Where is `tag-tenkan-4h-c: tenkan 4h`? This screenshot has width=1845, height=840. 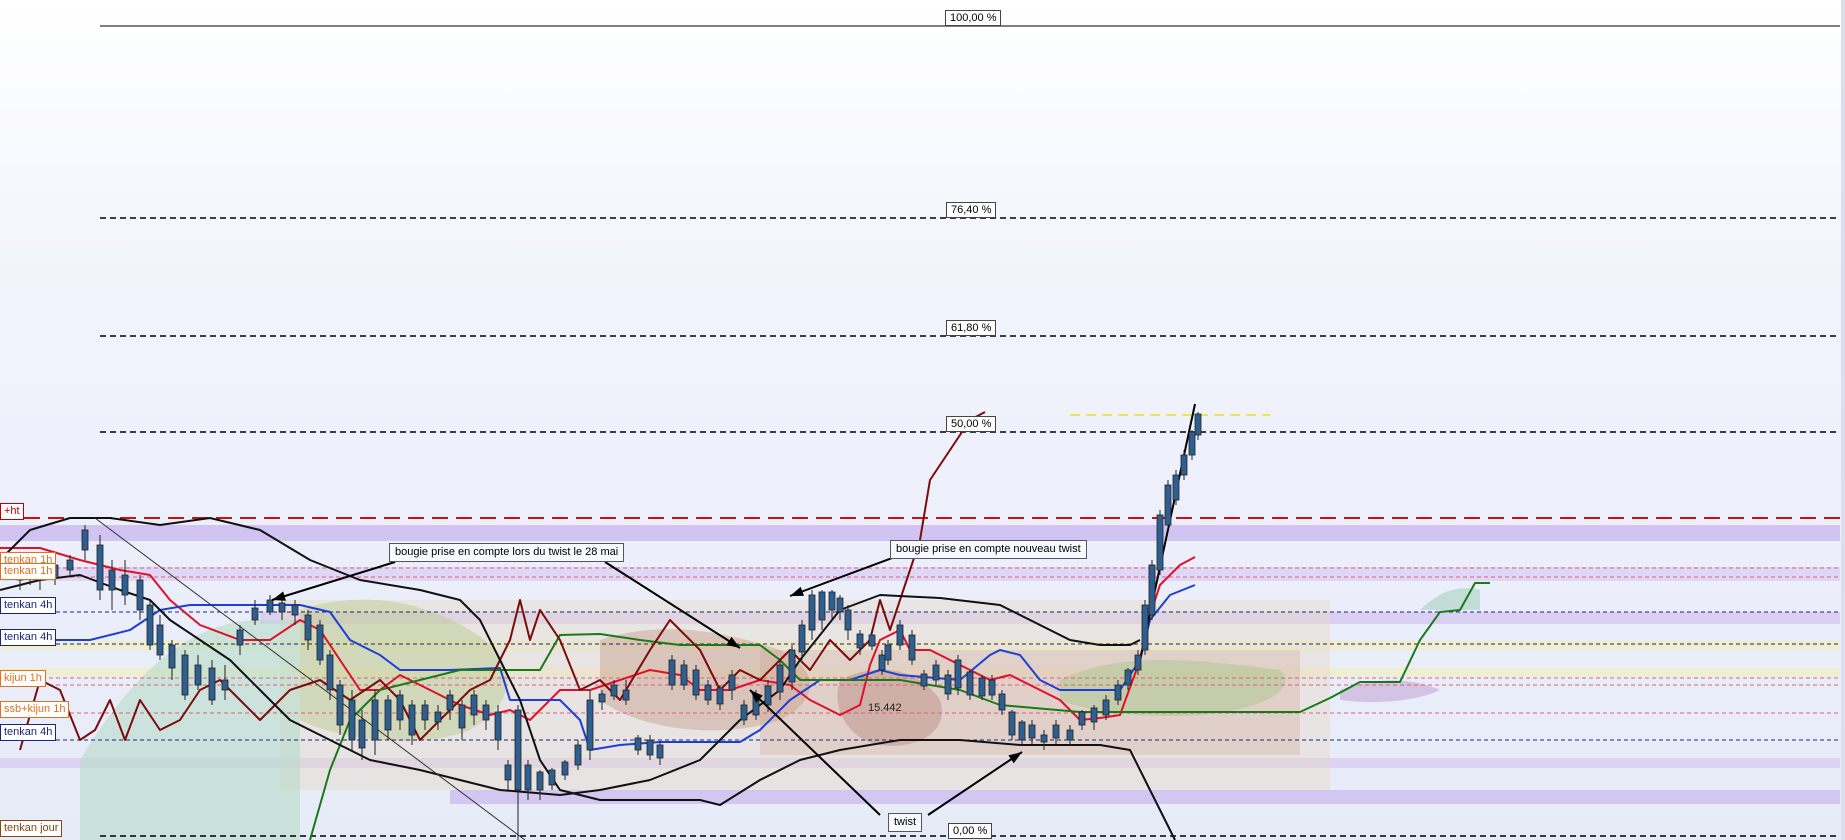 tag-tenkan-4h-c: tenkan 4h is located at coordinates (28, 732).